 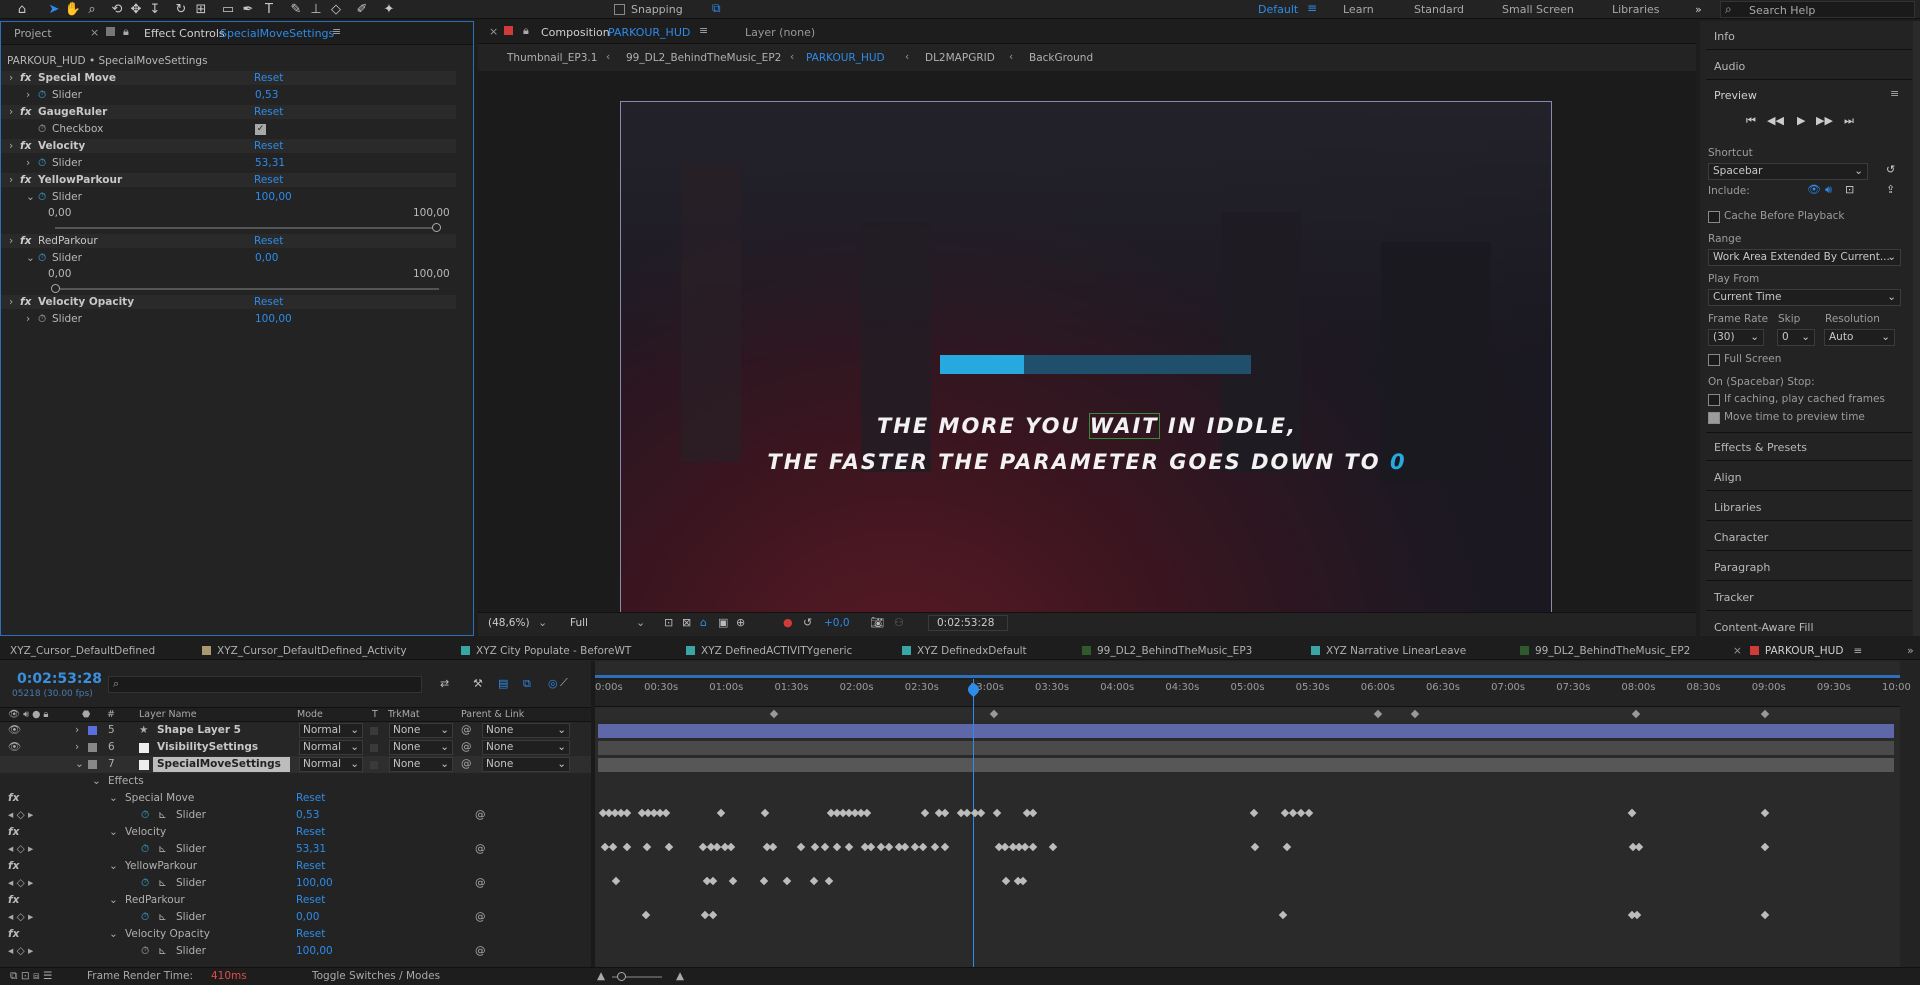 I want to click on orbit-tool-icon: ⟲, so click(x=117, y=9).